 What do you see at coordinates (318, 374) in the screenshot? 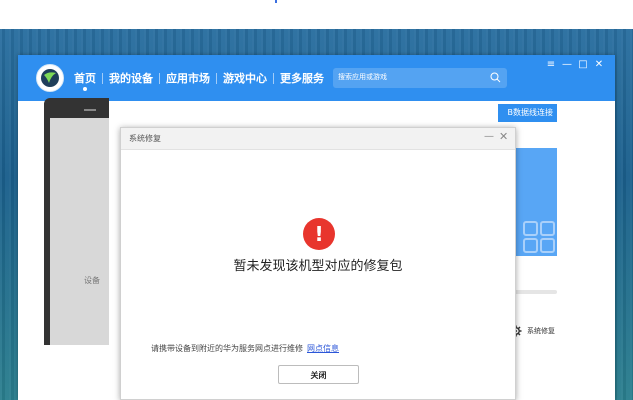
I see `close-button: 关闭` at bounding box center [318, 374].